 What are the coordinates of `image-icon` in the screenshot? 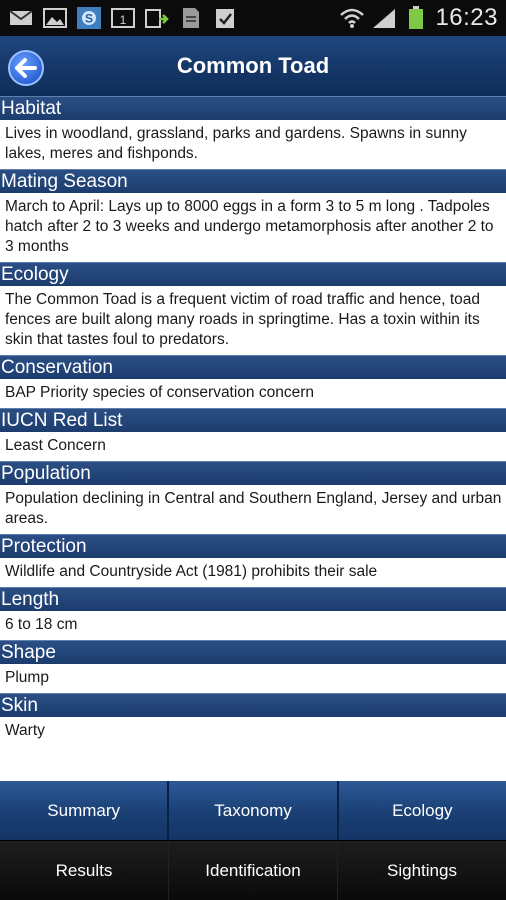 It's located at (55, 18).